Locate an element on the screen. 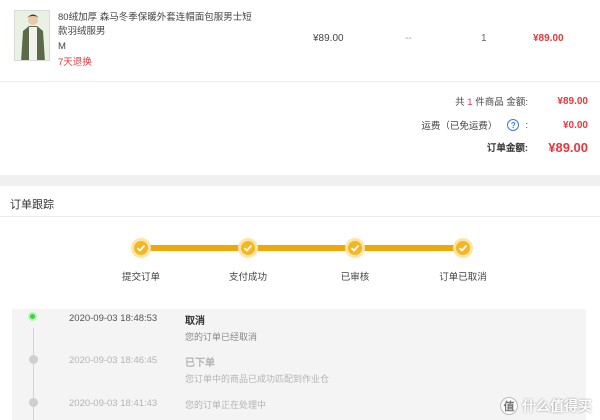 This screenshot has height=420, width=600. tracking-title: 订单跟踪 is located at coordinates (32, 205).